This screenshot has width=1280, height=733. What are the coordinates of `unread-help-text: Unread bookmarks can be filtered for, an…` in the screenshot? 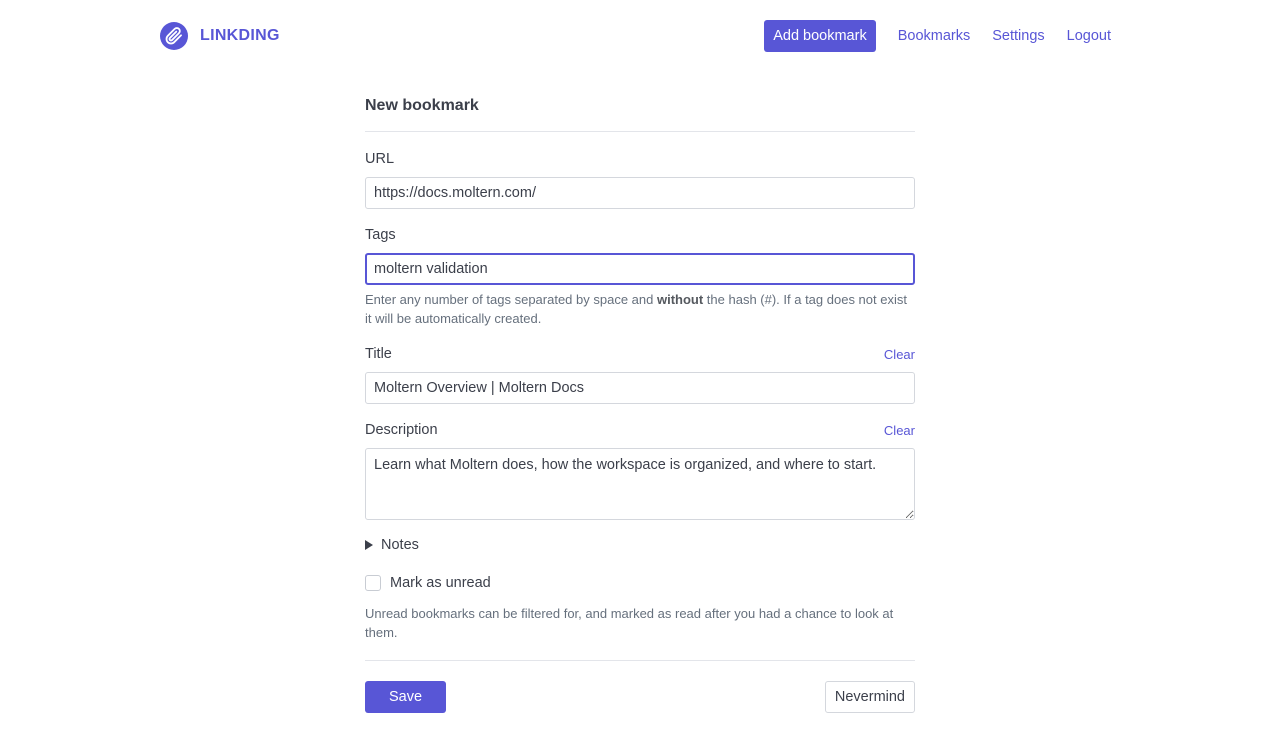 It's located at (629, 623).